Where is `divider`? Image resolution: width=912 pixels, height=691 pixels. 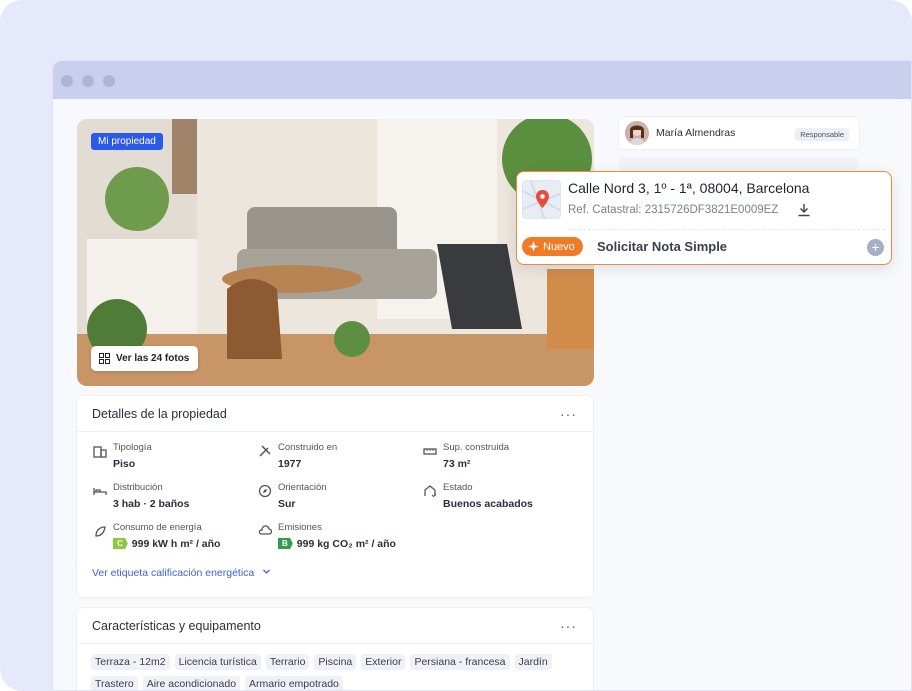 divider is located at coordinates (726, 229).